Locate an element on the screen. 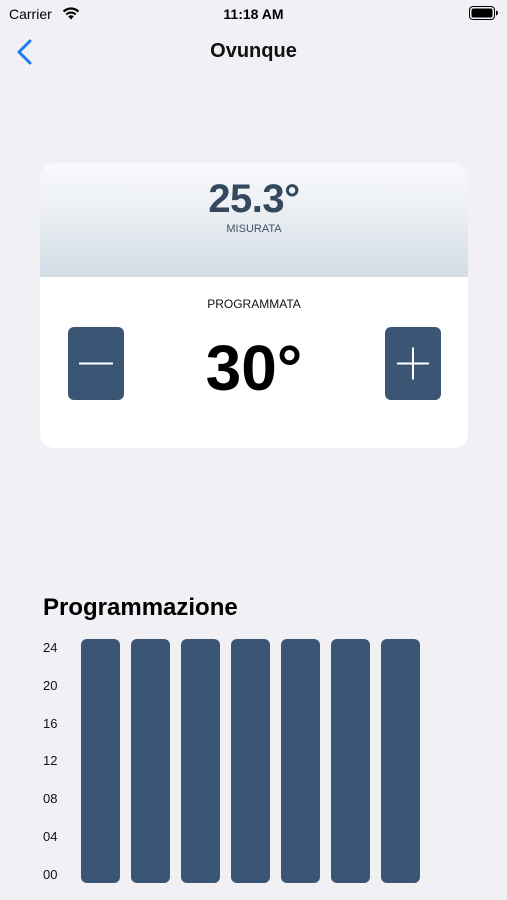 This screenshot has height=900, width=507. measured-temperature: 25.3° is located at coordinates (254, 199).